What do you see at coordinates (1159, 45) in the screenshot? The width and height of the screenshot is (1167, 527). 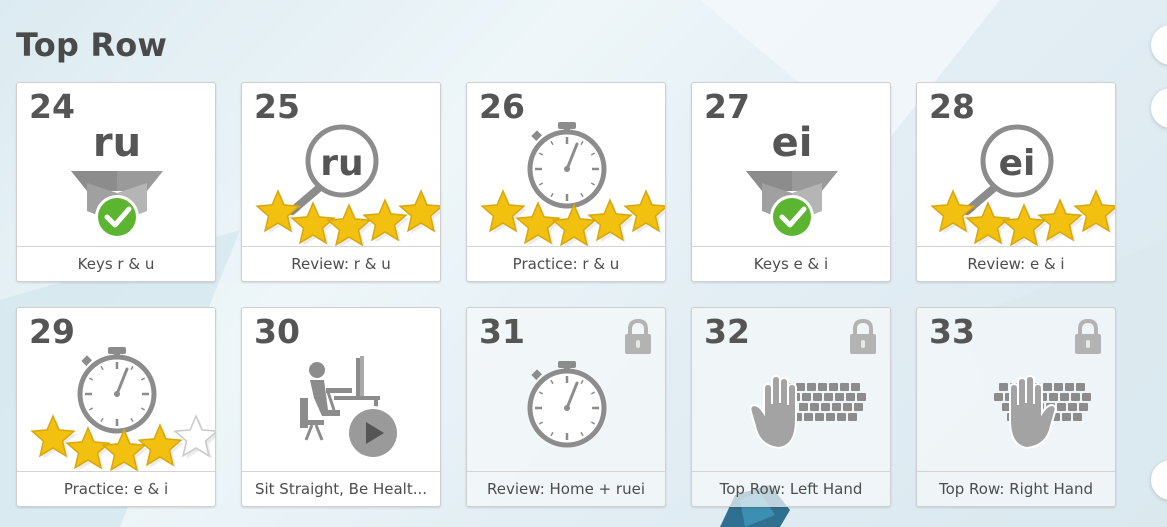 I see `side-menu-button` at bounding box center [1159, 45].